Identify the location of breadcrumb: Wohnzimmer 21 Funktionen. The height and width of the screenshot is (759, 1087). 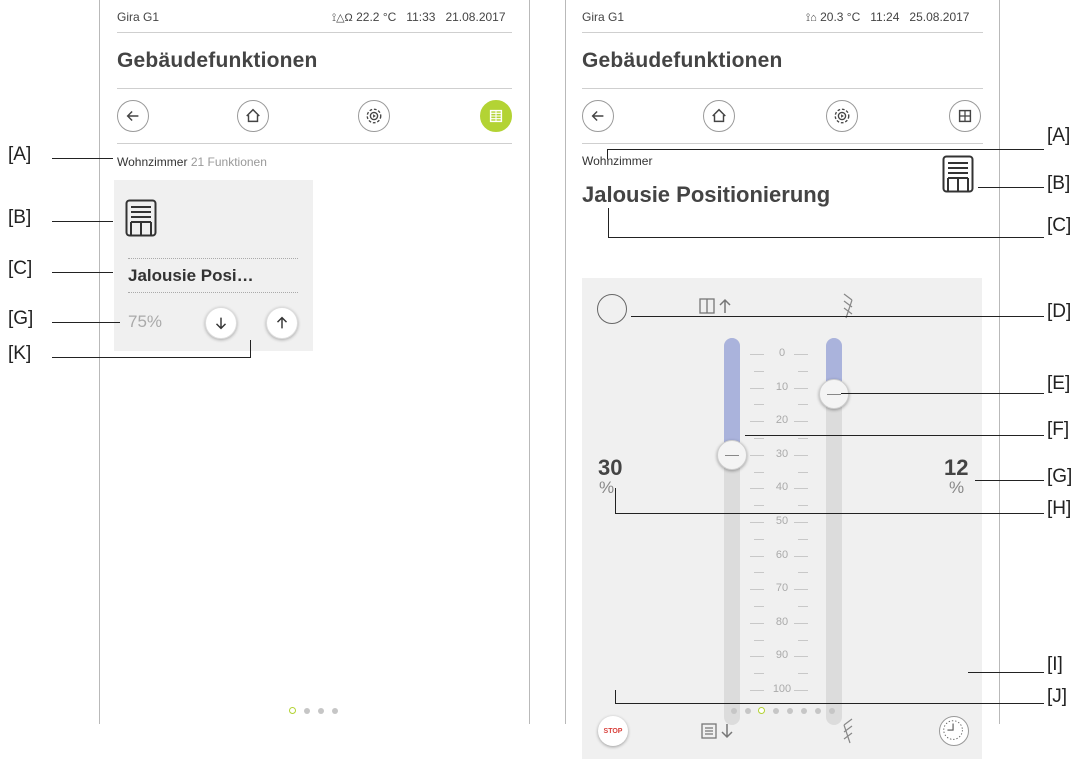
(192, 162).